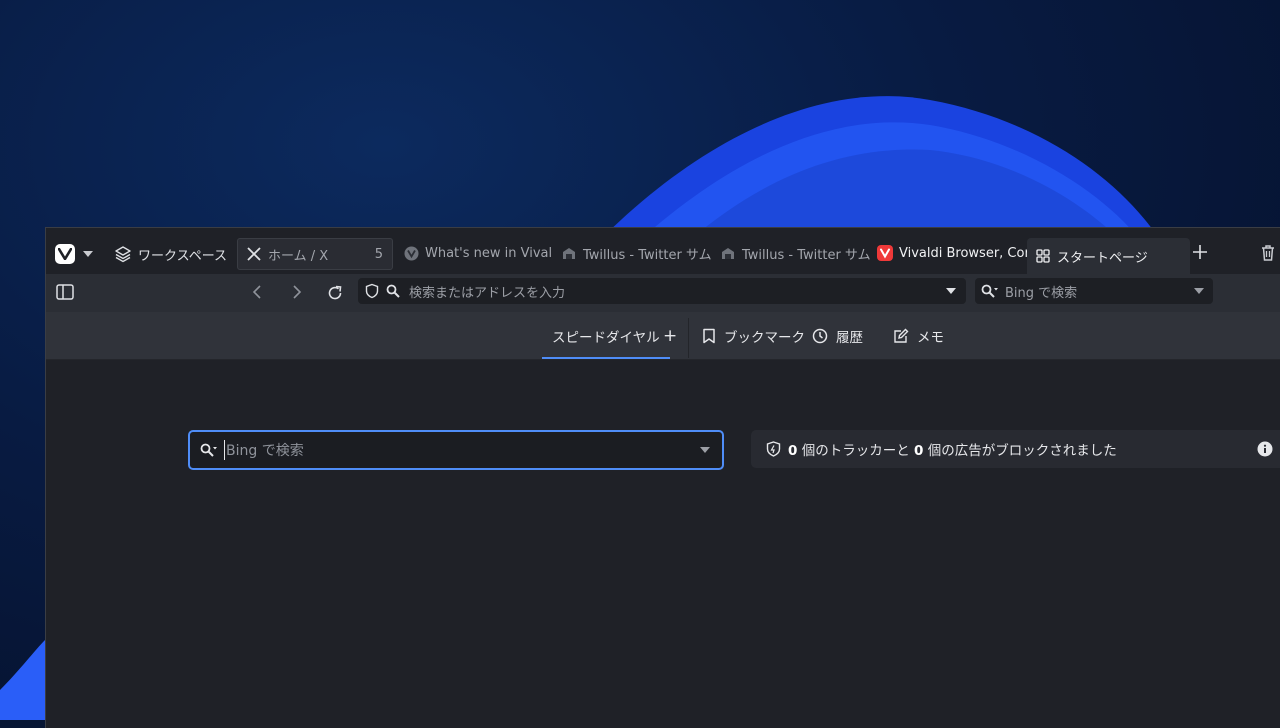 The image size is (1280, 728). I want to click on nav-divider, so click(688, 338).